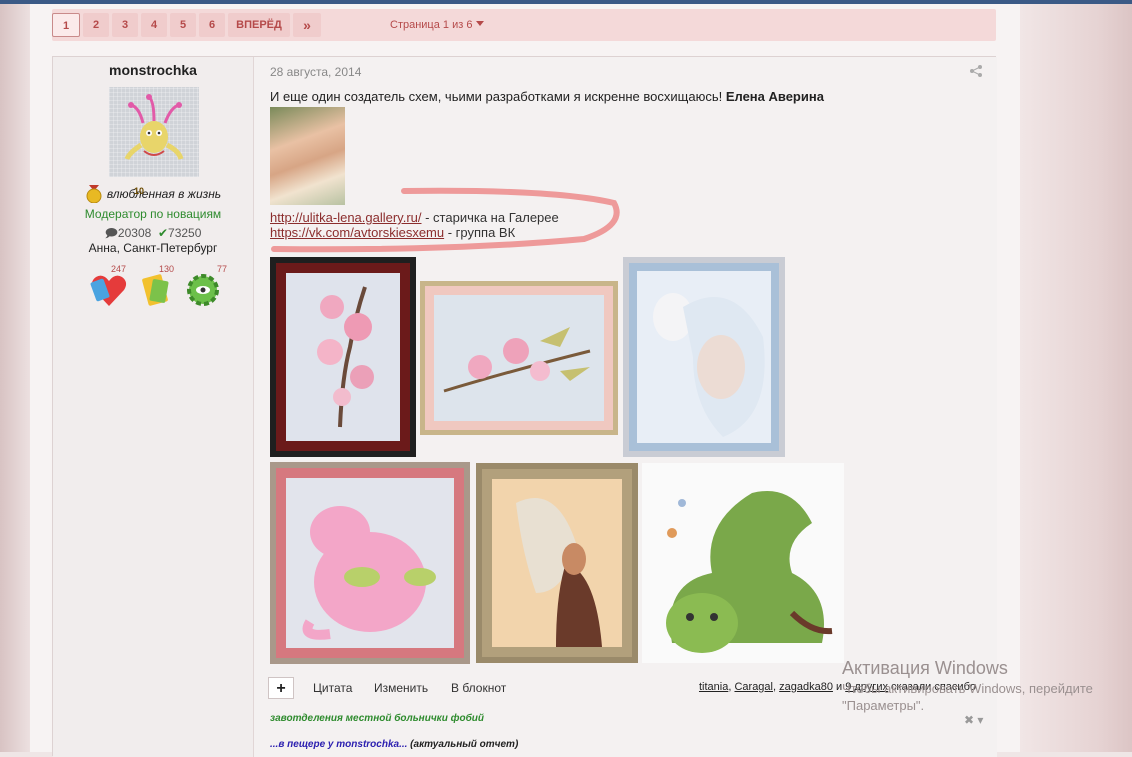 This screenshot has width=1132, height=757. What do you see at coordinates (203, 290) in the screenshot?
I see `gear-icon` at bounding box center [203, 290].